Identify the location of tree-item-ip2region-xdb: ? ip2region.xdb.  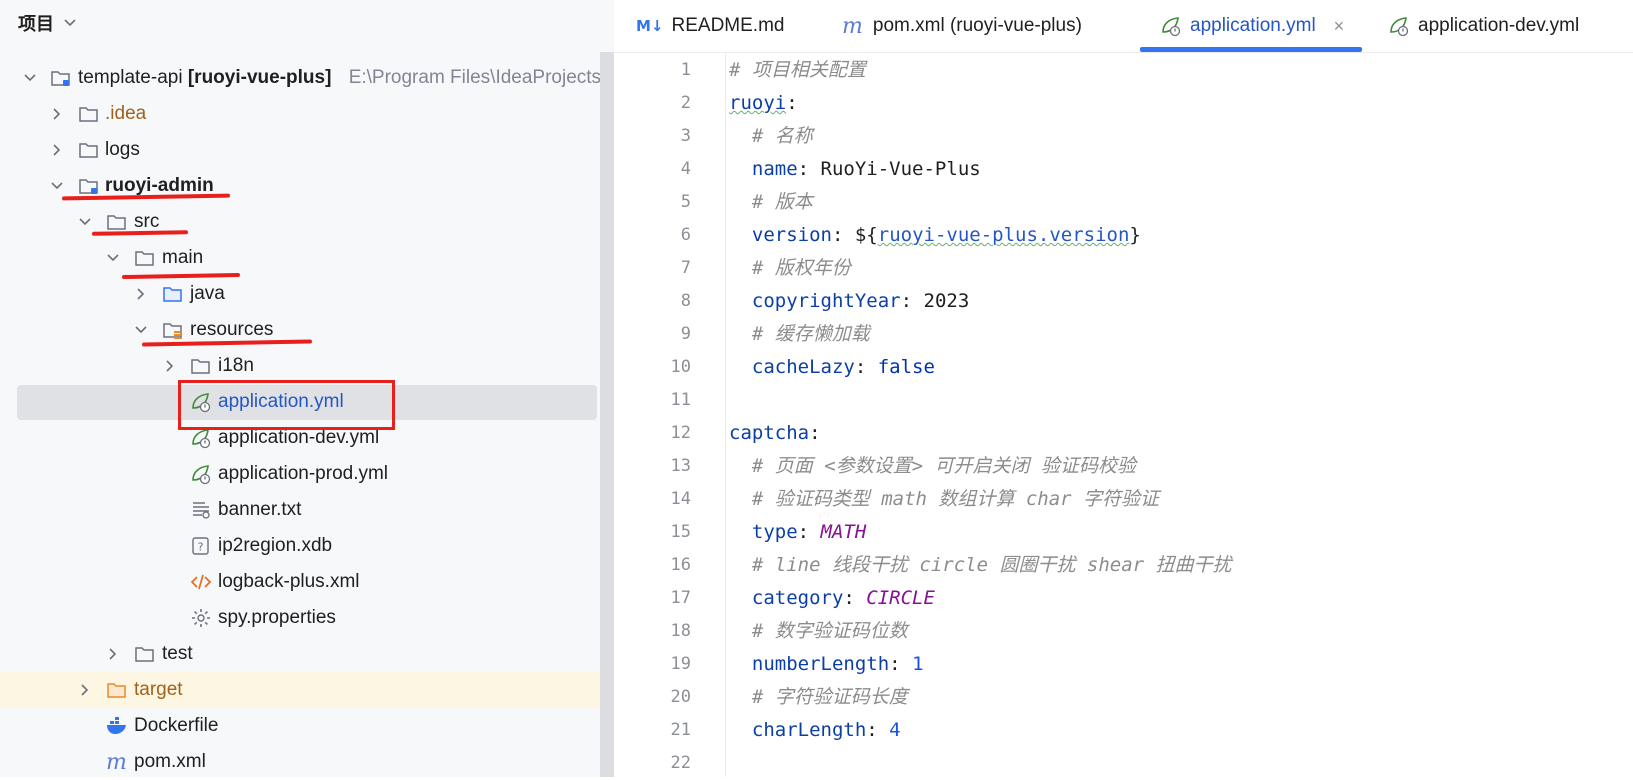
(300, 546).